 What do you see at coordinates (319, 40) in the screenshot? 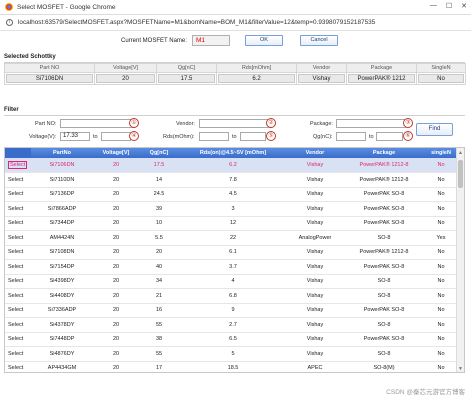
I see `cancel-button: Cancel` at bounding box center [319, 40].